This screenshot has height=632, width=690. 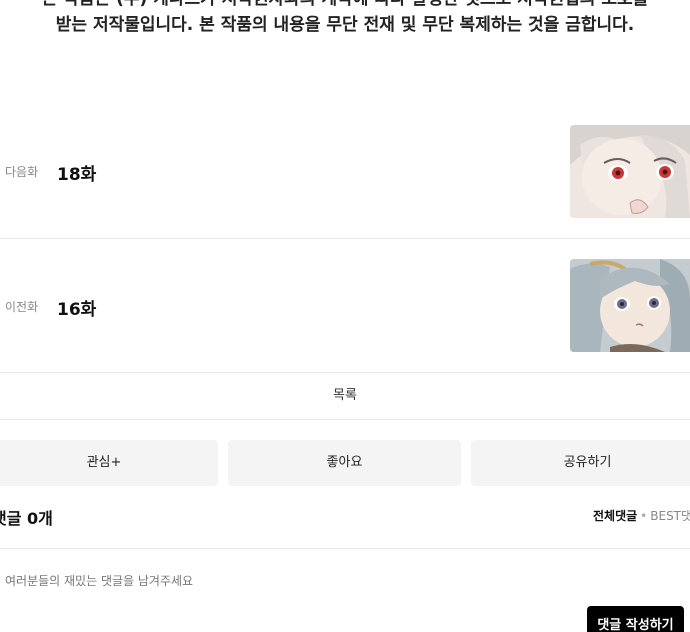 What do you see at coordinates (22, 172) in the screenshot?
I see `next-episode-label: 다음화` at bounding box center [22, 172].